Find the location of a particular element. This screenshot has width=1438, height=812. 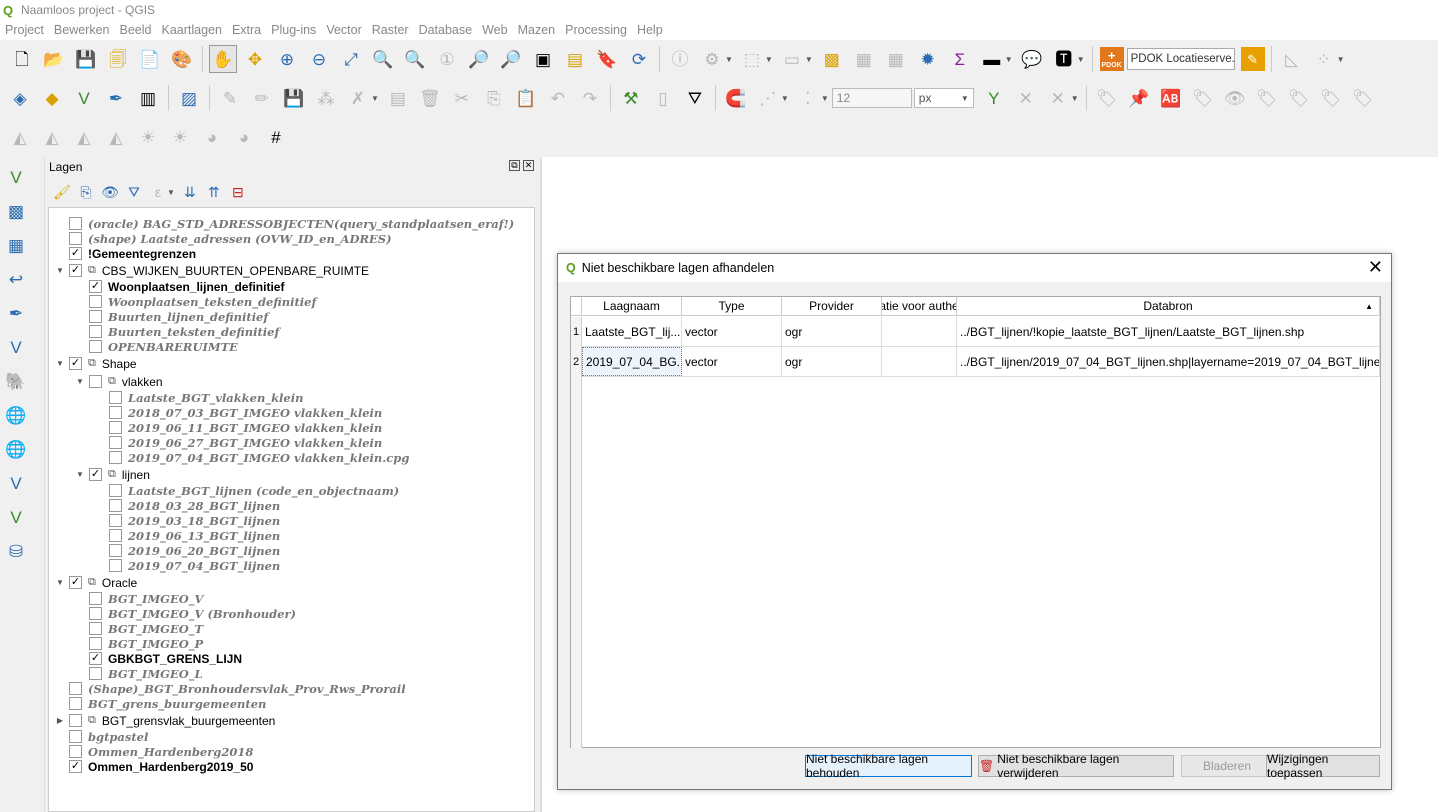

keep-unavailable-layers-button: Niet beschikbare lagen behouden is located at coordinates (888, 766).